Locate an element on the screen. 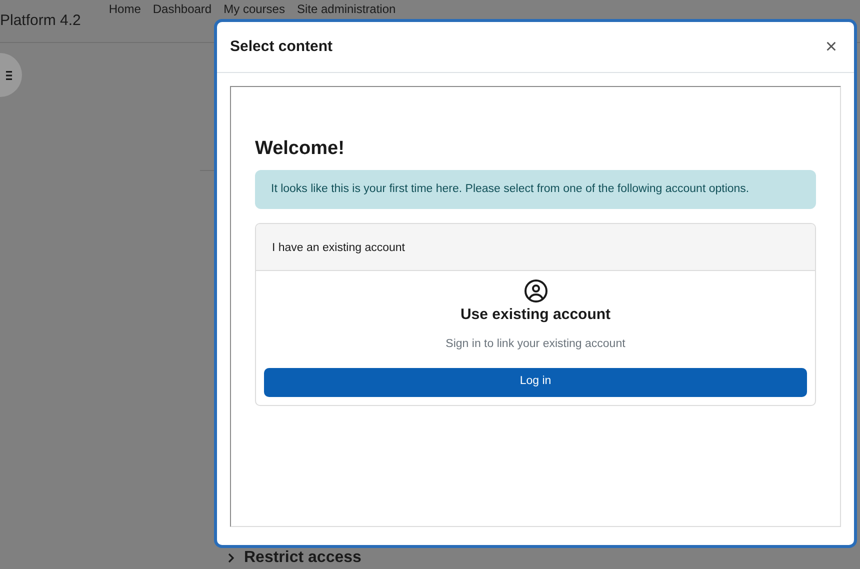 This screenshot has width=860, height=569. chevron-icon is located at coordinates (231, 558).